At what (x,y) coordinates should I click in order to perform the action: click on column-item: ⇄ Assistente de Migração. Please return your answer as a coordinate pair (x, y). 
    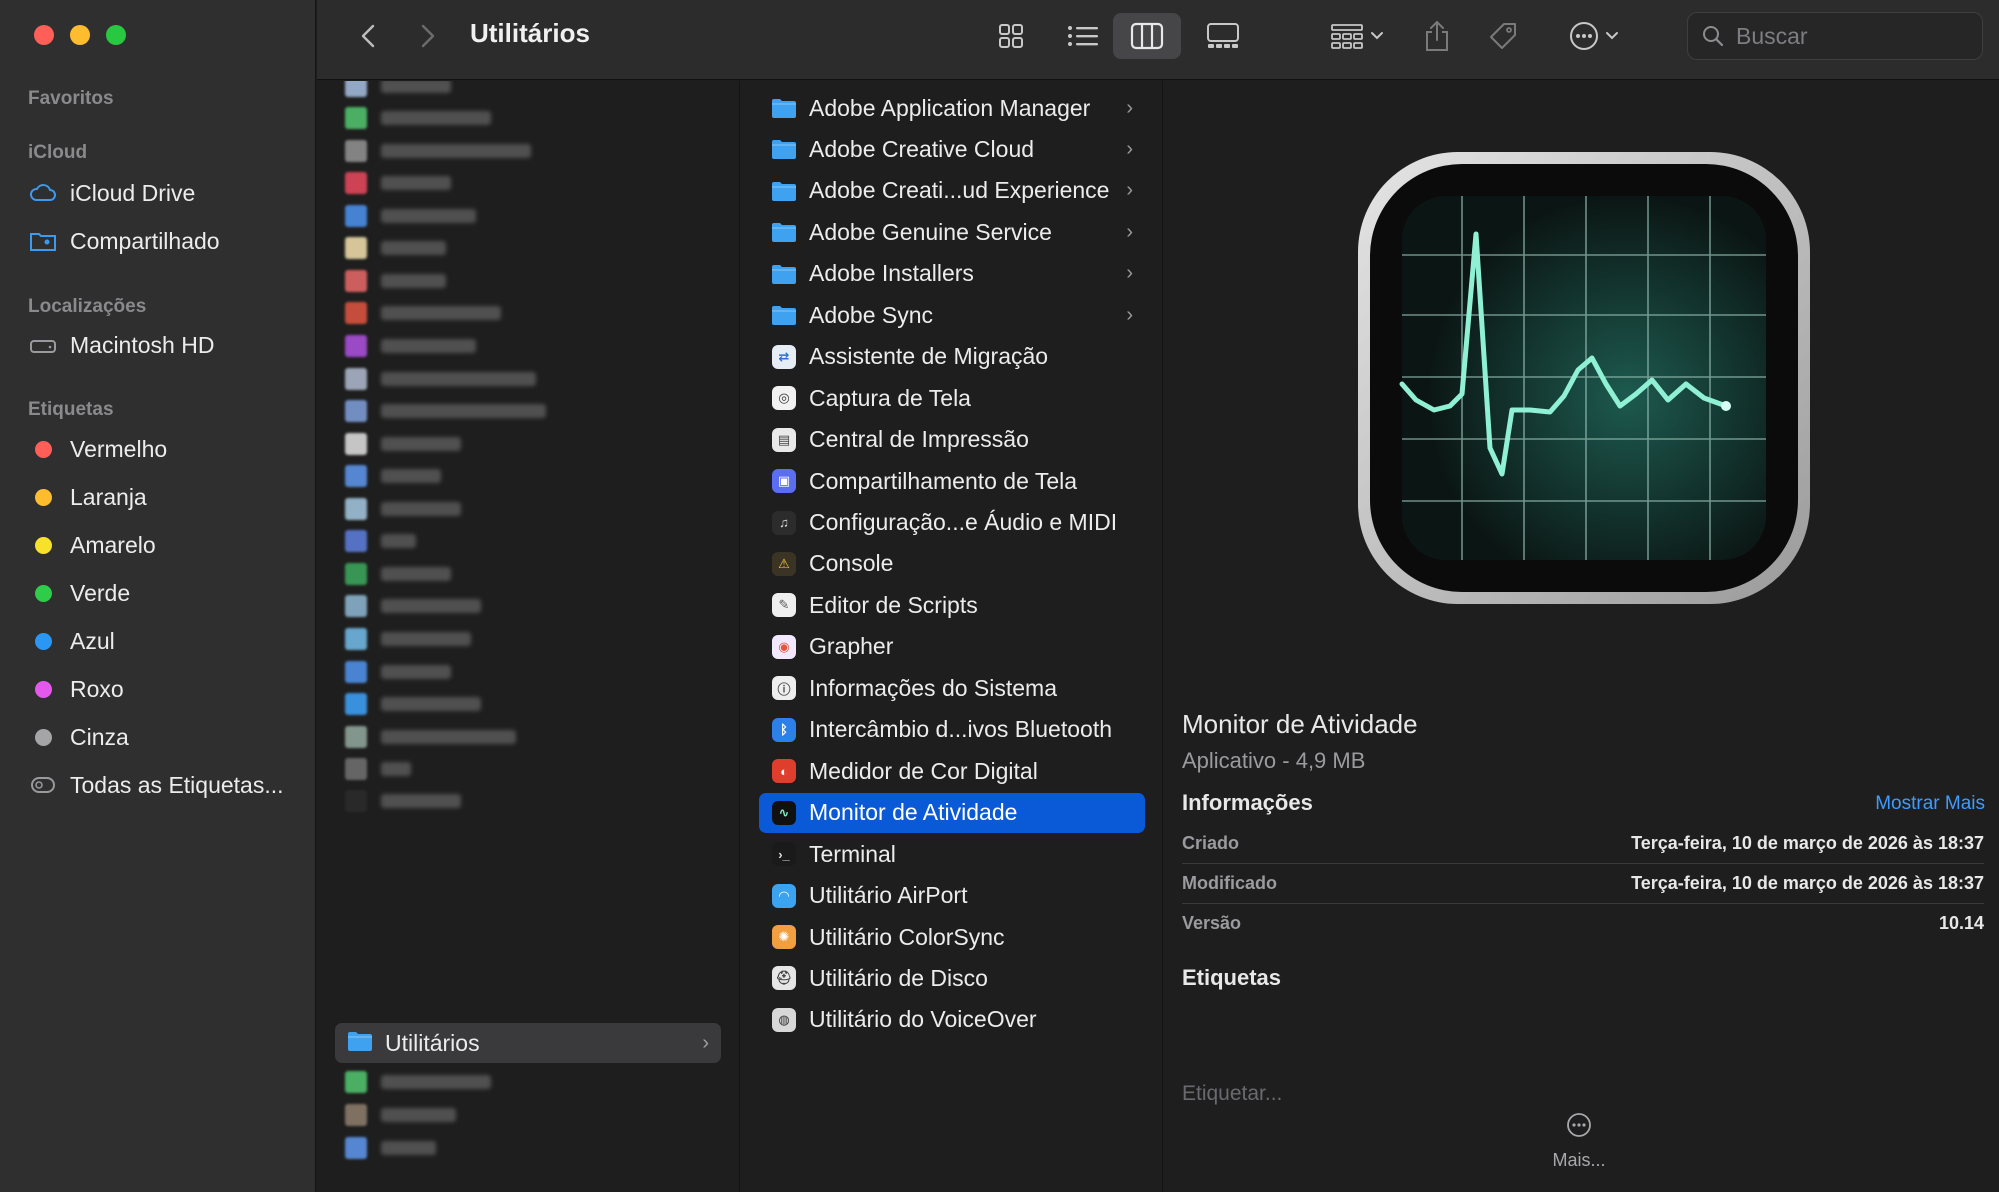
    Looking at the image, I should click on (952, 357).